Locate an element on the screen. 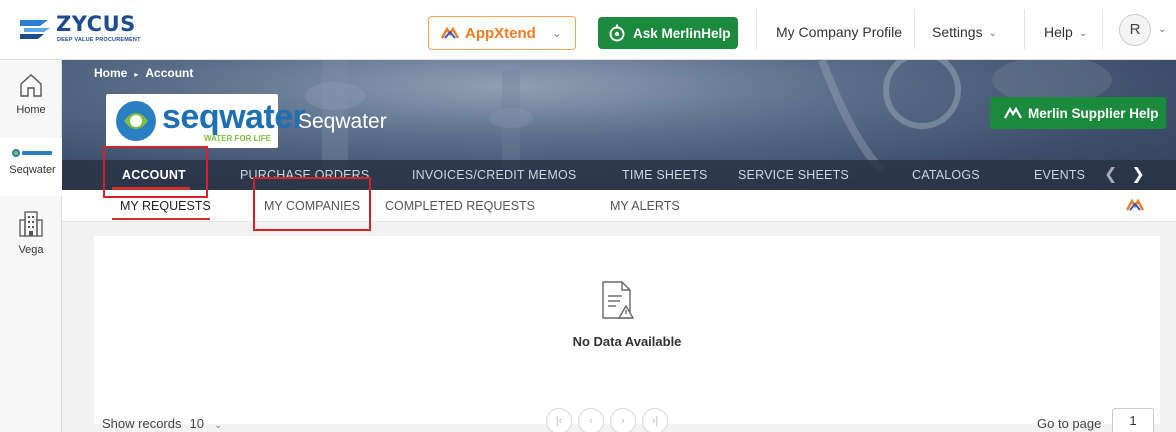  appxtend-dropdown: AppXtend ⌄ is located at coordinates (502, 33).